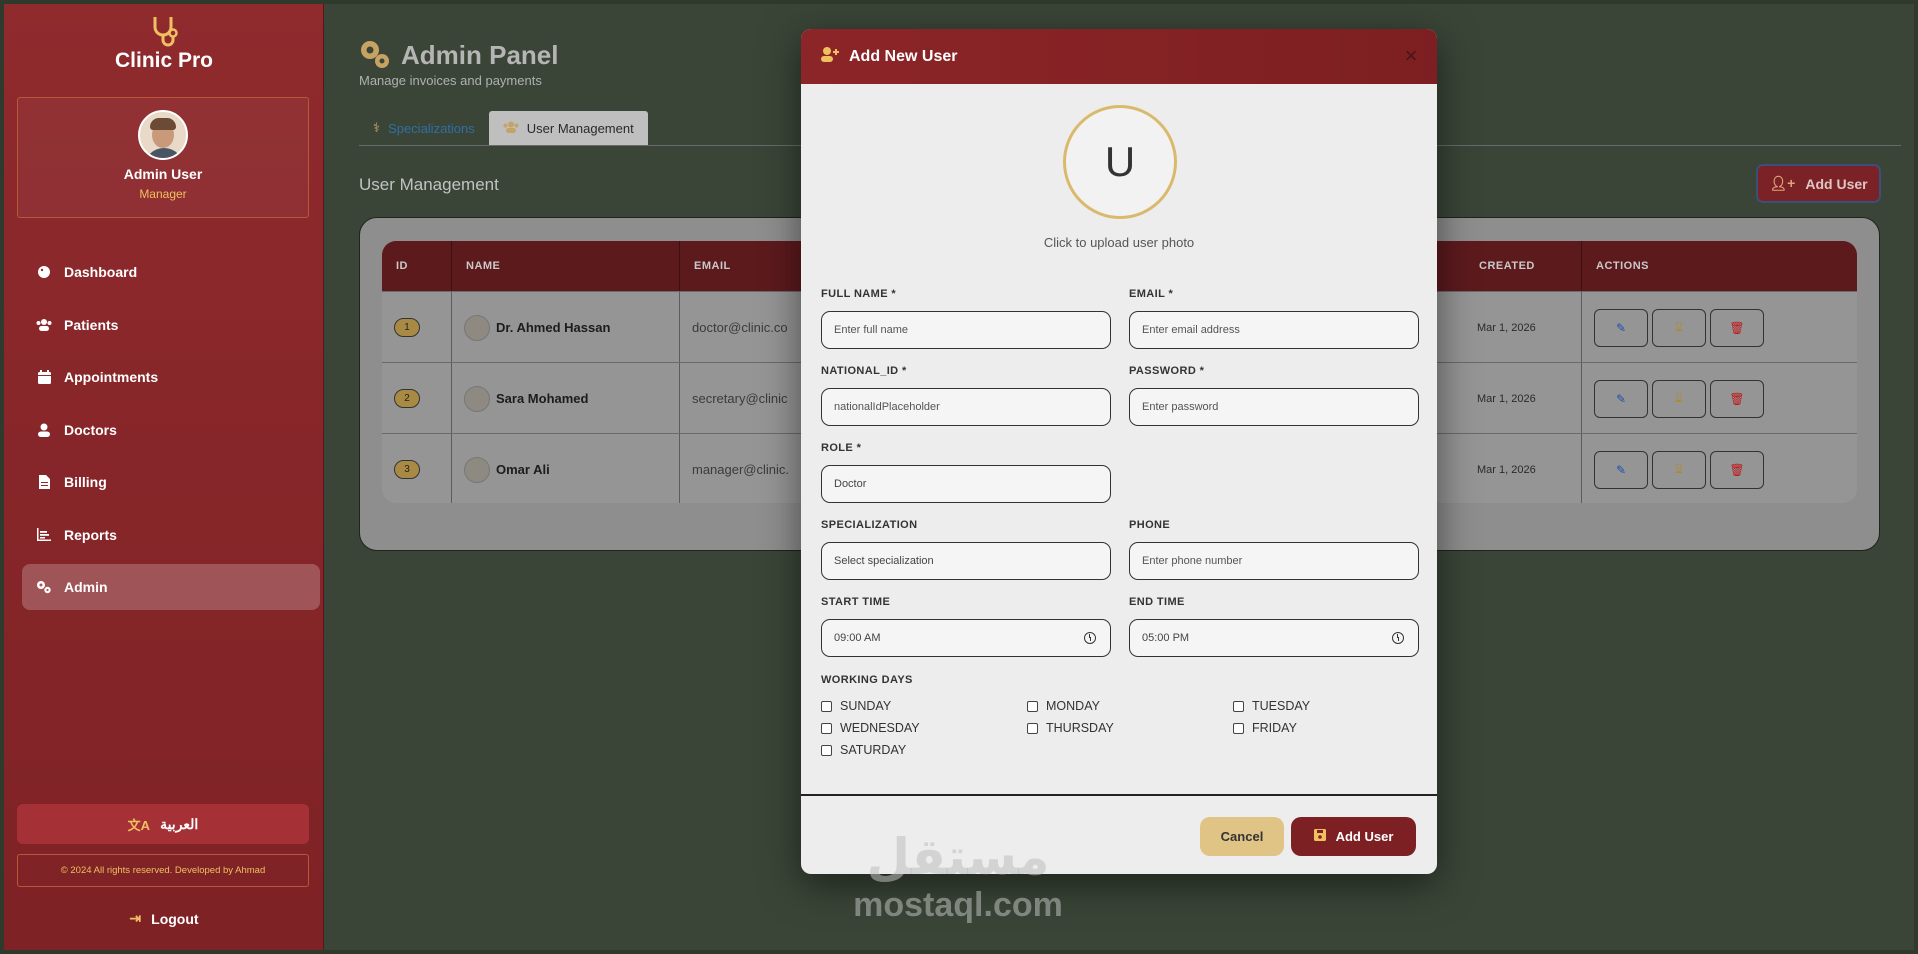  I want to click on full-name-field, so click(966, 330).